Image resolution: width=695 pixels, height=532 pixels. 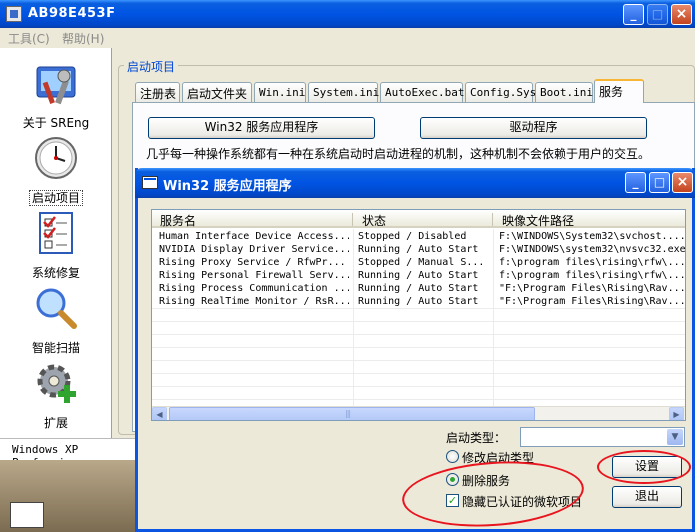 What do you see at coordinates (55, 423) in the screenshot?
I see `sidebar-item-label: 扩展` at bounding box center [55, 423].